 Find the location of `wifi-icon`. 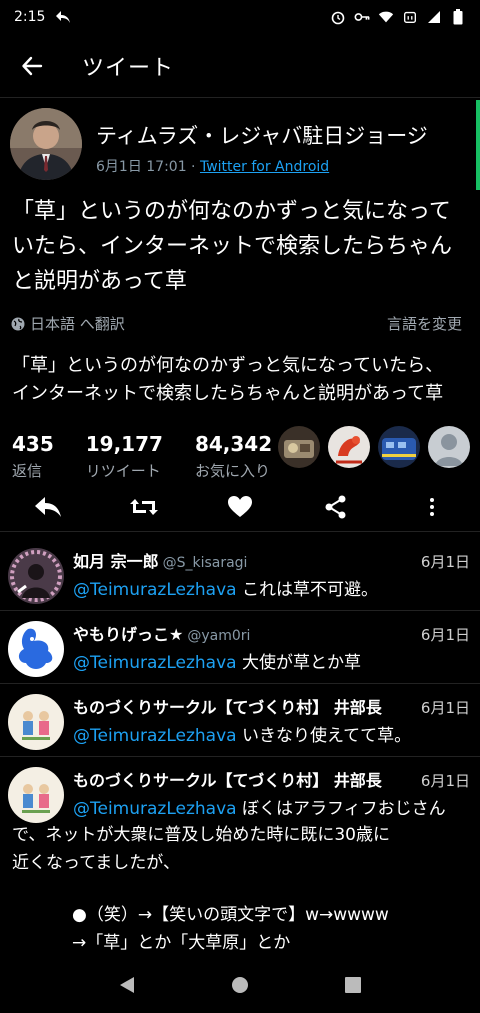

wifi-icon is located at coordinates (386, 17).